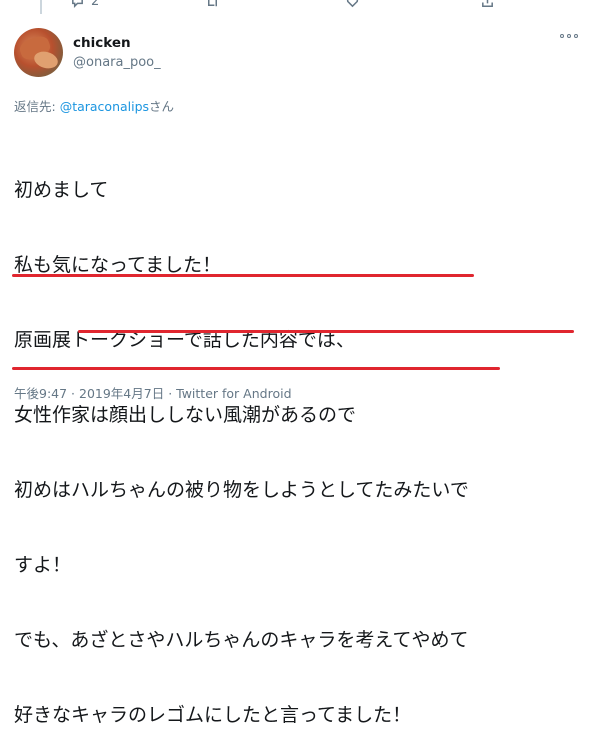 This screenshot has height=753, width=592. What do you see at coordinates (95, 4) in the screenshot?
I see `reply-count: 2` at bounding box center [95, 4].